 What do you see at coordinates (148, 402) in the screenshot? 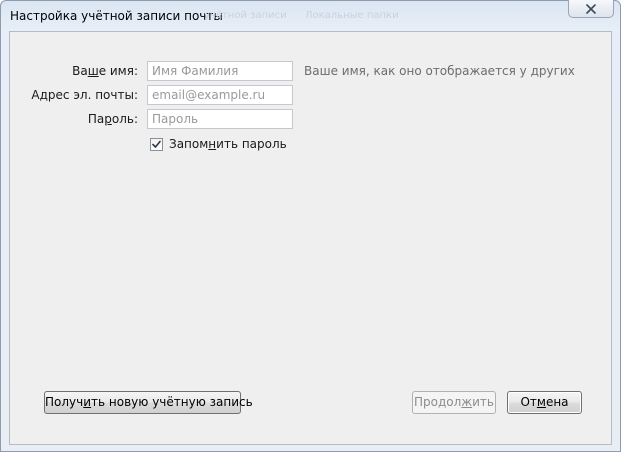
I see `get-new-account-button: Получить новую учётную запись` at bounding box center [148, 402].